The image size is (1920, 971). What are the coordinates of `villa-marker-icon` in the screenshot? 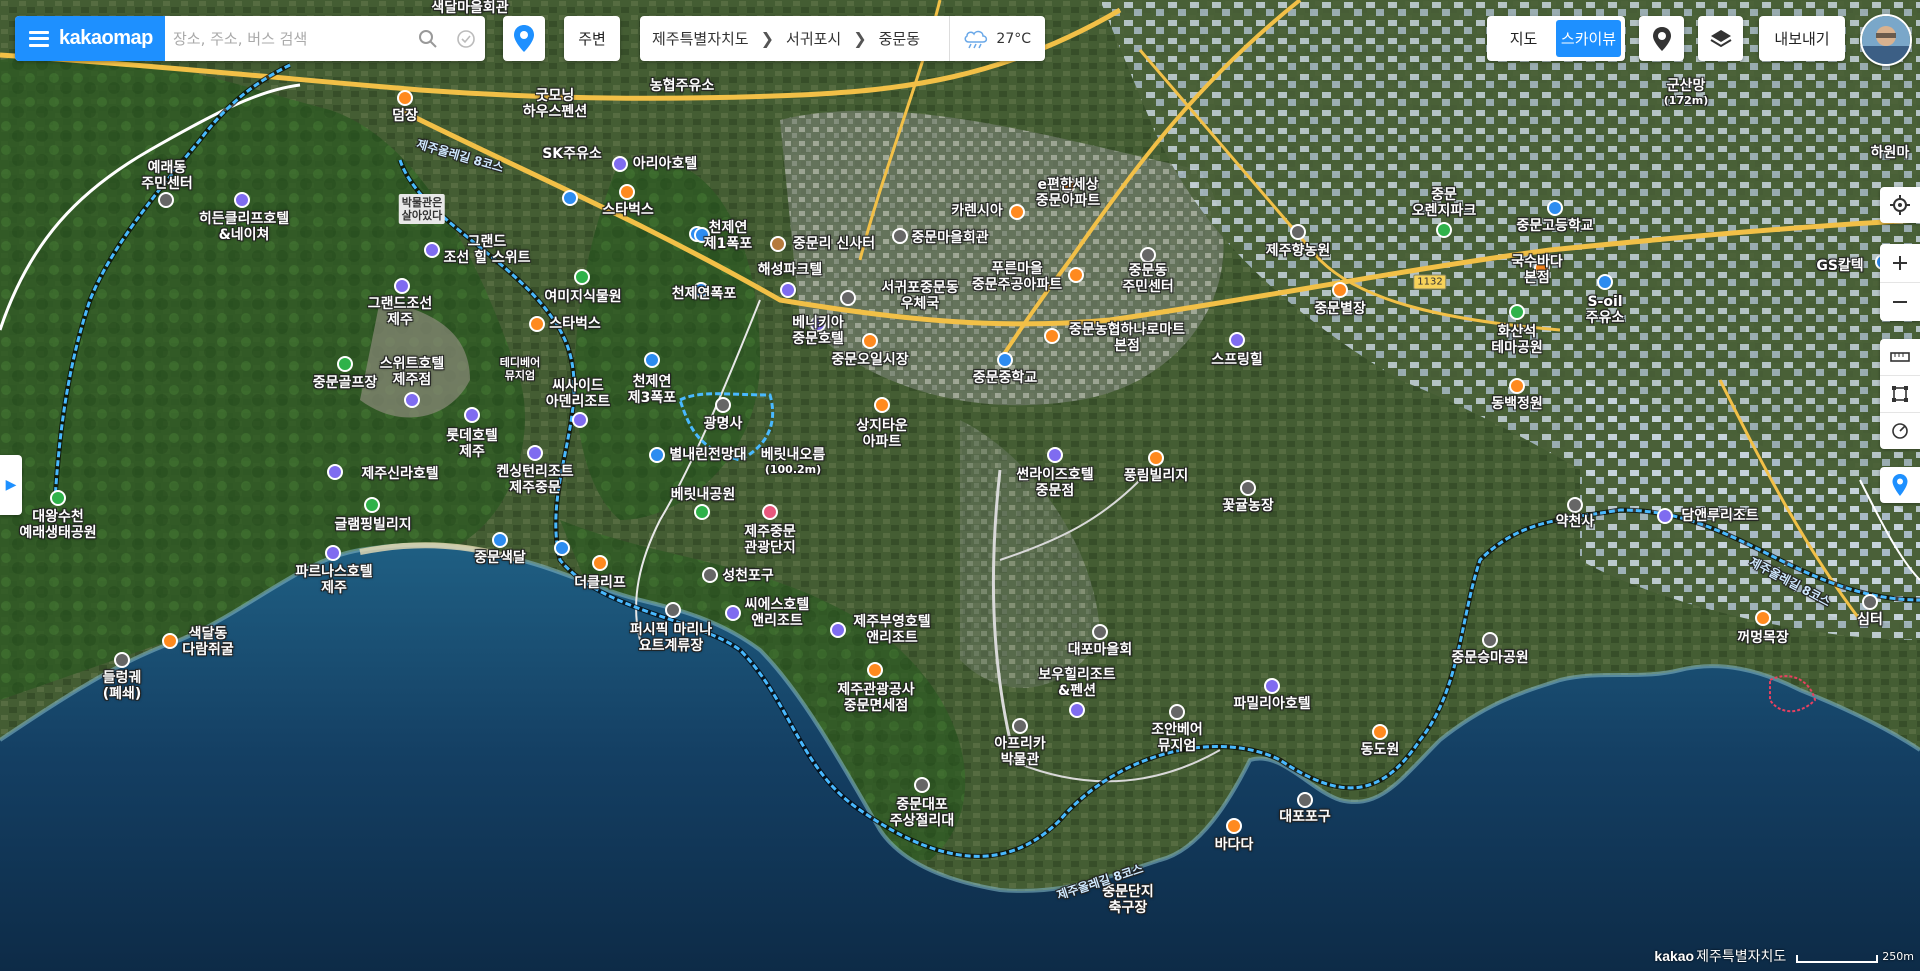 It's located at (1340, 290).